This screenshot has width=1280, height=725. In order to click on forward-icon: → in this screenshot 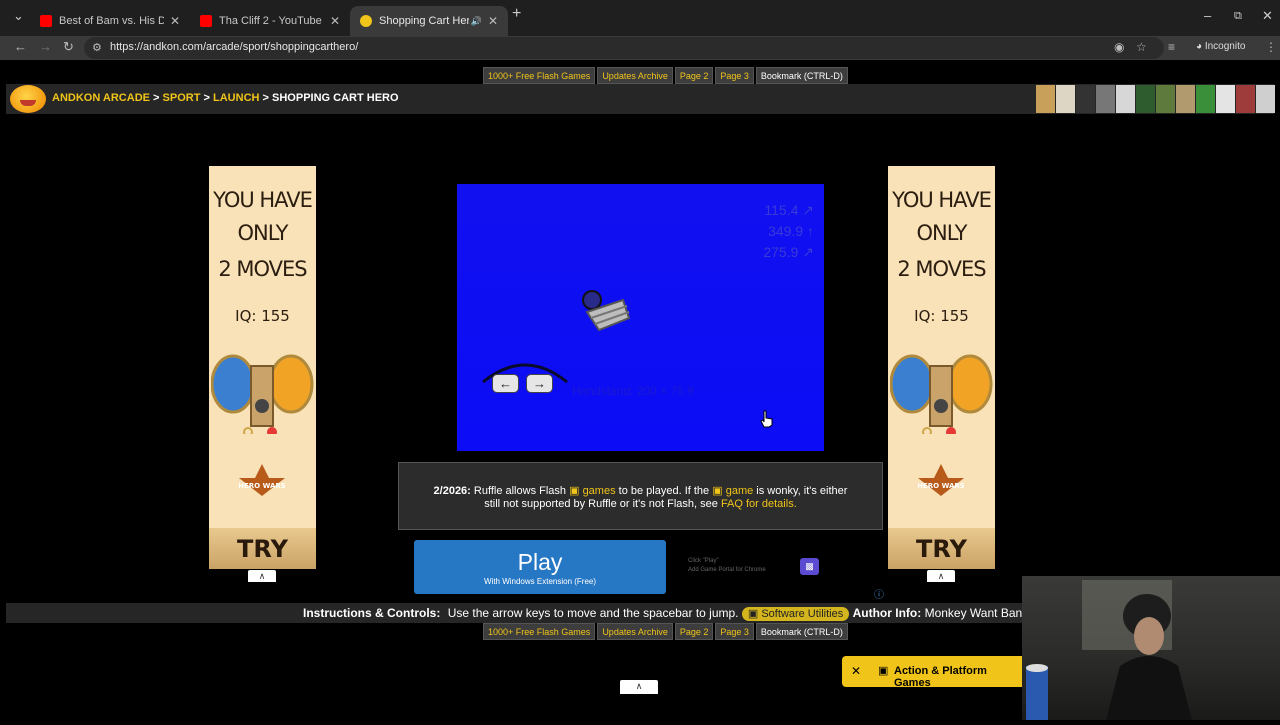, I will do `click(45, 46)`.